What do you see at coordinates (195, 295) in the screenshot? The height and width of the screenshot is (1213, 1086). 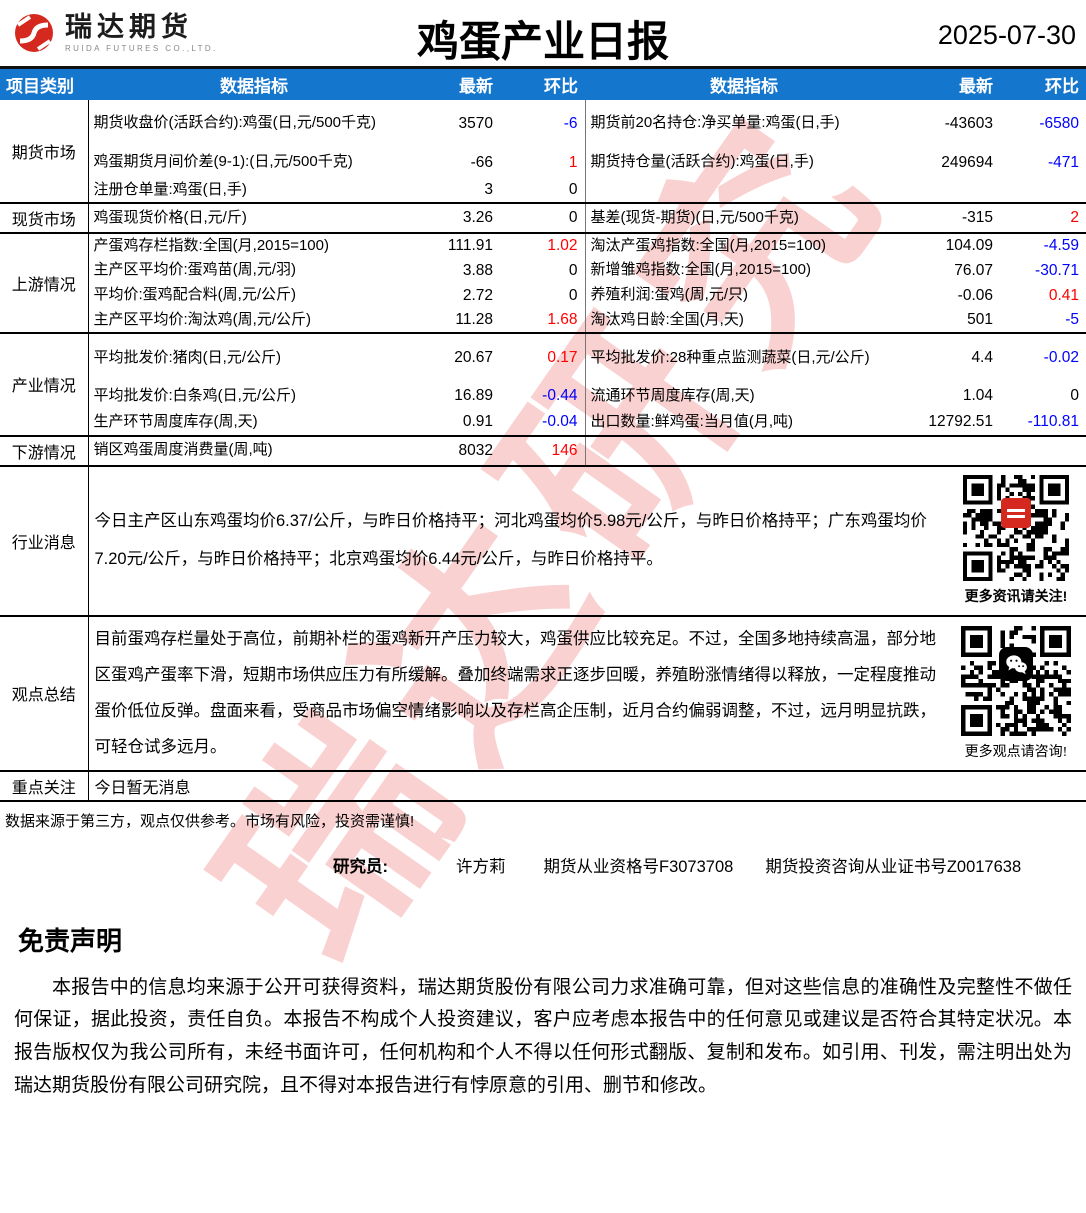 I see `indicator-cell: 平均价:蛋鸡配合料(周,元/公斤)` at bounding box center [195, 295].